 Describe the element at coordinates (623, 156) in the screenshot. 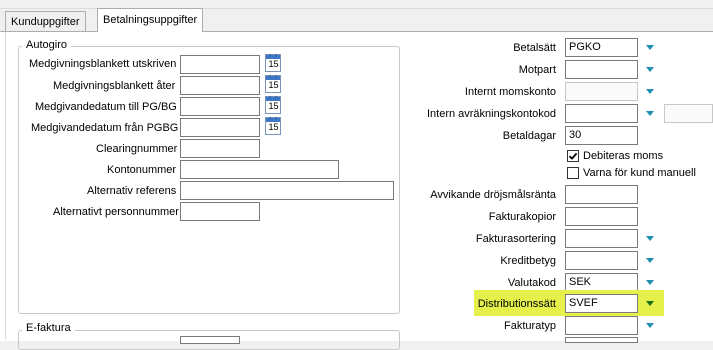

I see `label-debiteras-moms: Debiteras moms` at that location.